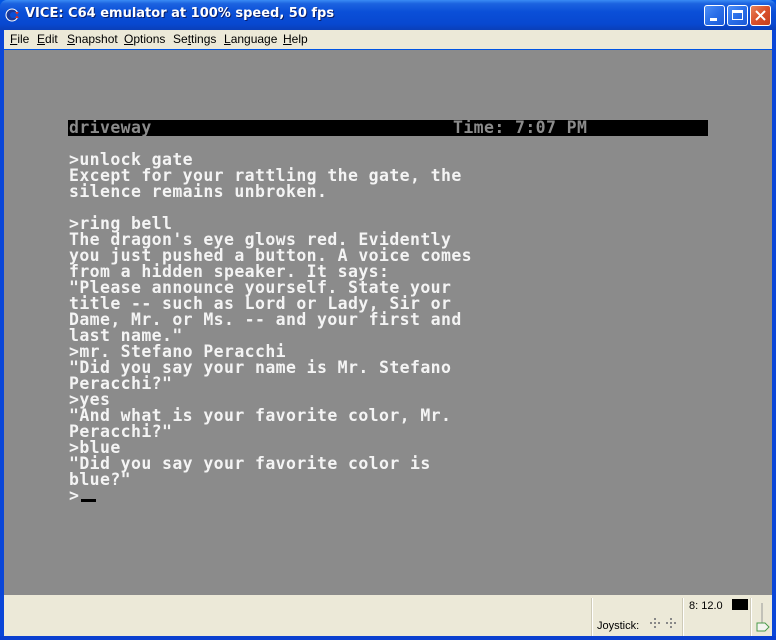  Describe the element at coordinates (706, 606) in the screenshot. I see `drive-track-status: 8: 12.0` at that location.